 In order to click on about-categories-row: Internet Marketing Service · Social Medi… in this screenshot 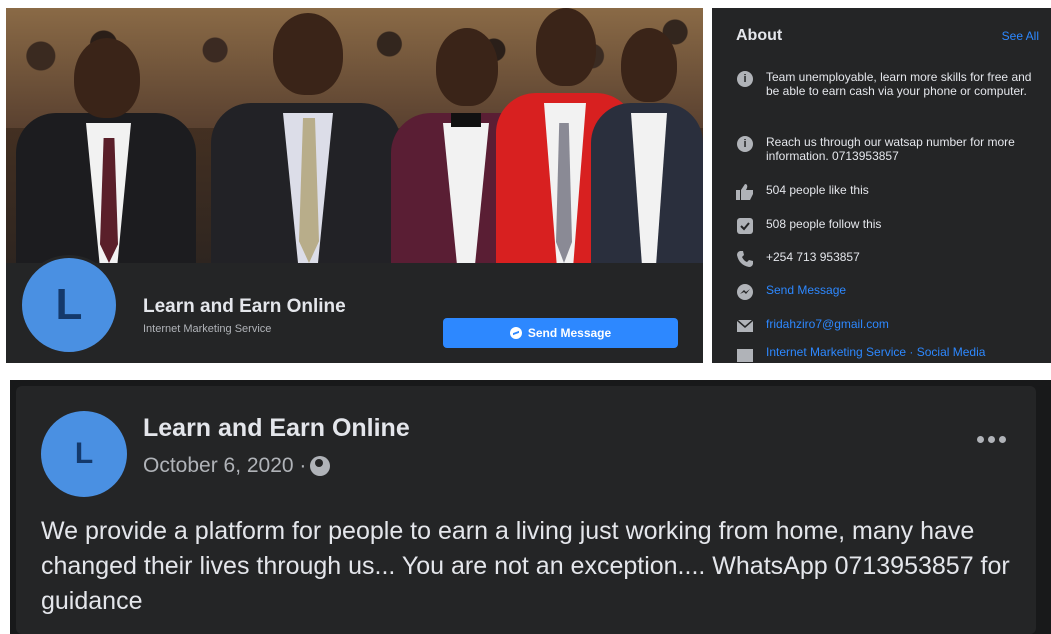, I will do `click(886, 354)`.